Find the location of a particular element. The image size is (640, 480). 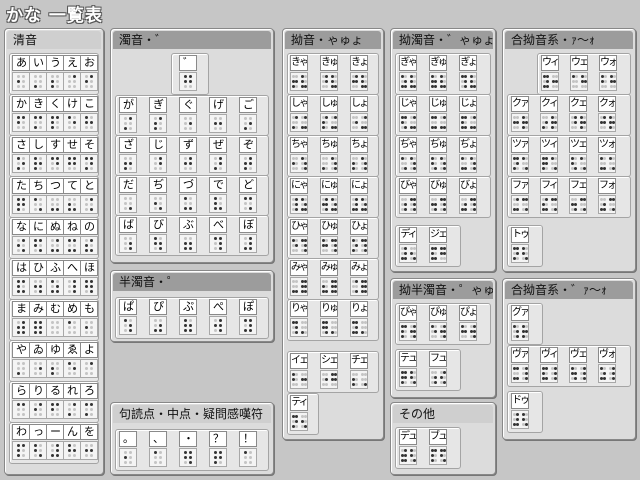

kana-cell: ウェ is located at coordinates (579, 73).